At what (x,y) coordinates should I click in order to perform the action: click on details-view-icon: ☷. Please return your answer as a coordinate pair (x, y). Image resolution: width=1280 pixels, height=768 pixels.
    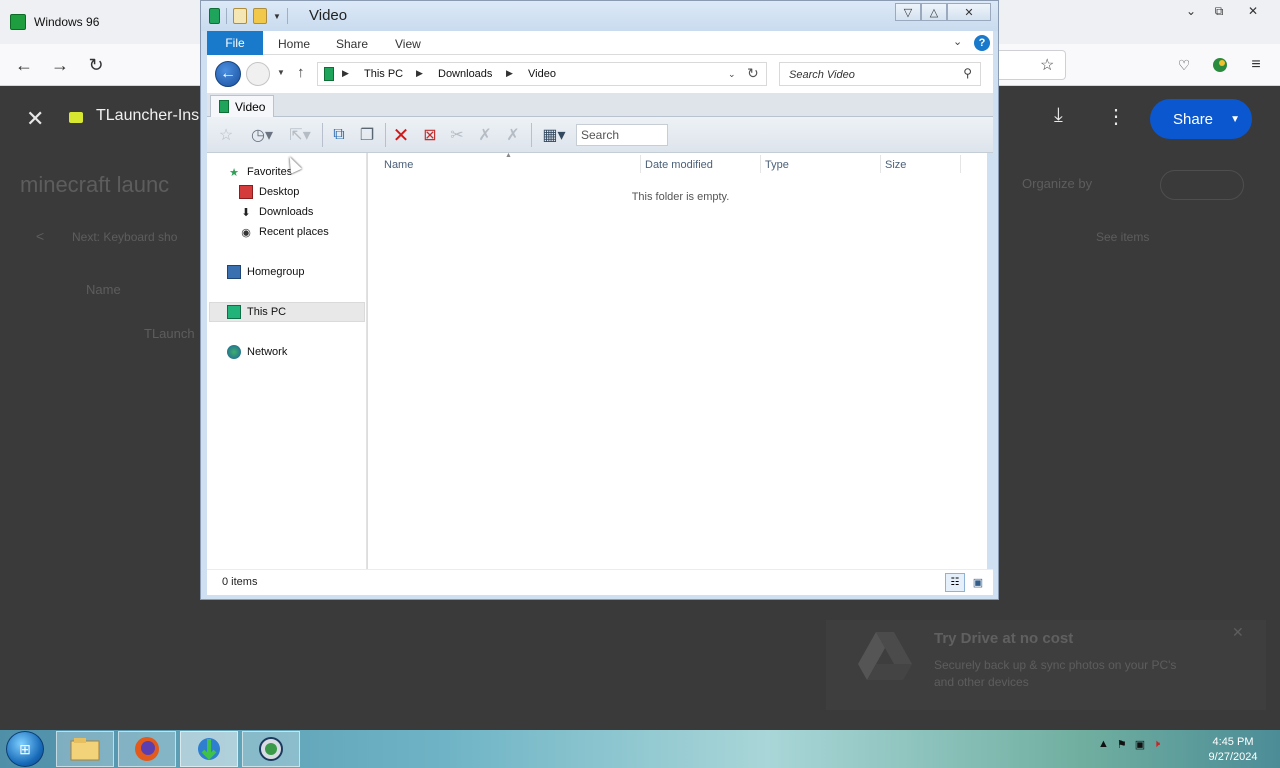
    Looking at the image, I should click on (955, 582).